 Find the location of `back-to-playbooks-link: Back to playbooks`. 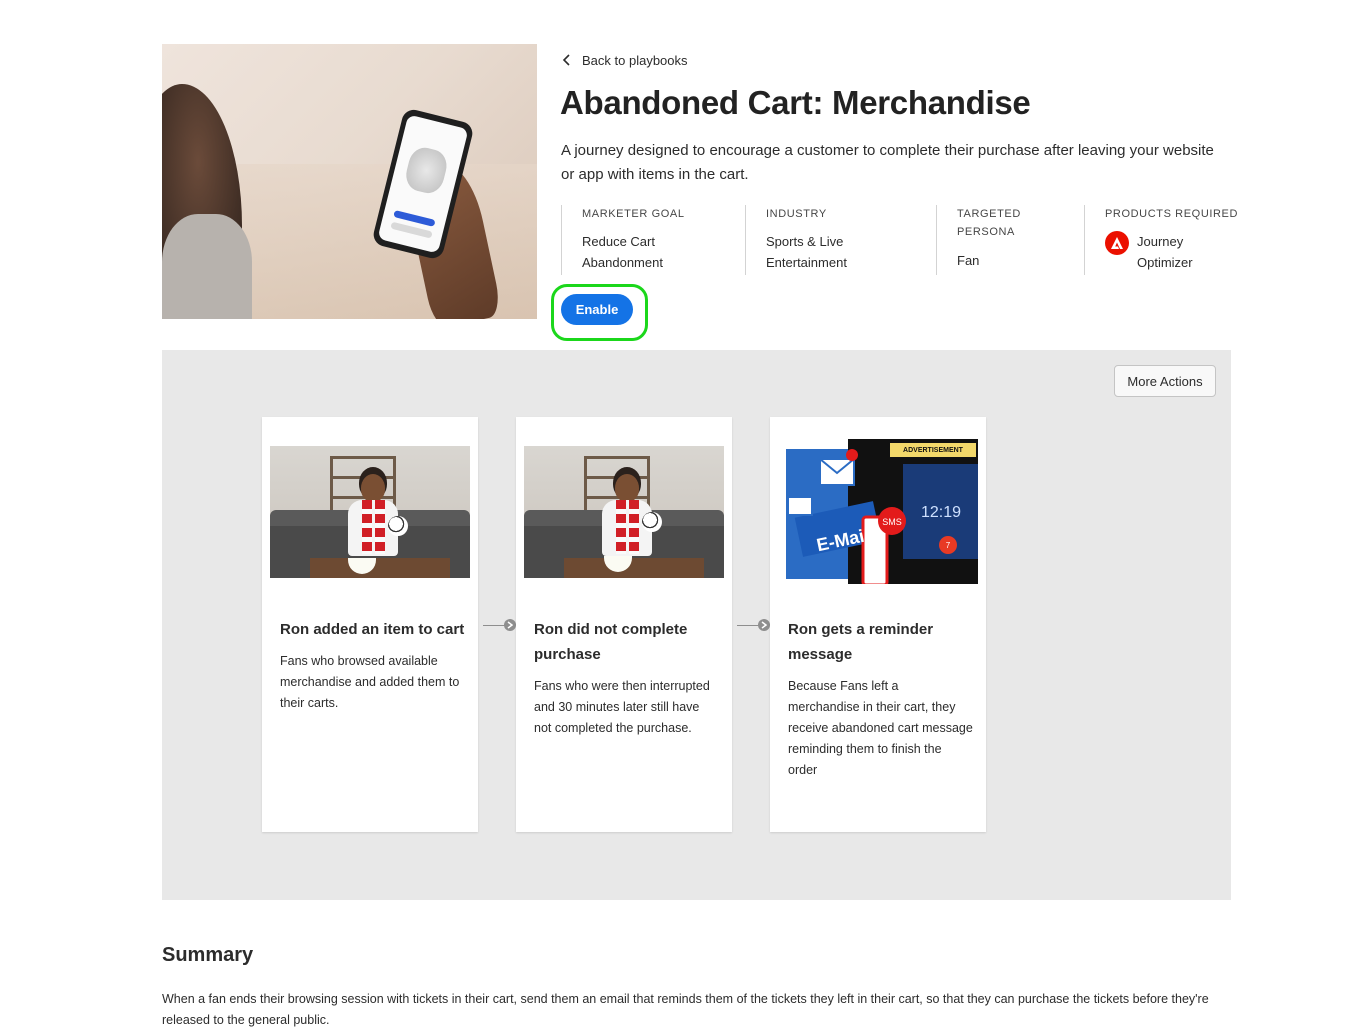

back-to-playbooks-link: Back to playbooks is located at coordinates (625, 60).